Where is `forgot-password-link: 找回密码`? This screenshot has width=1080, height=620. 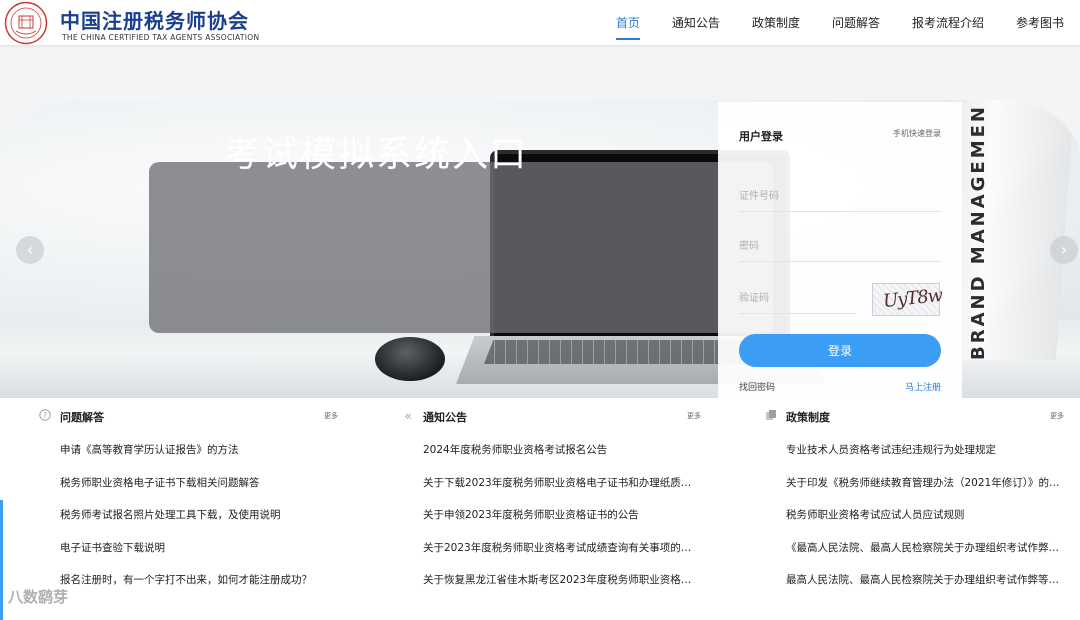
forgot-password-link: 找回密码 is located at coordinates (757, 386).